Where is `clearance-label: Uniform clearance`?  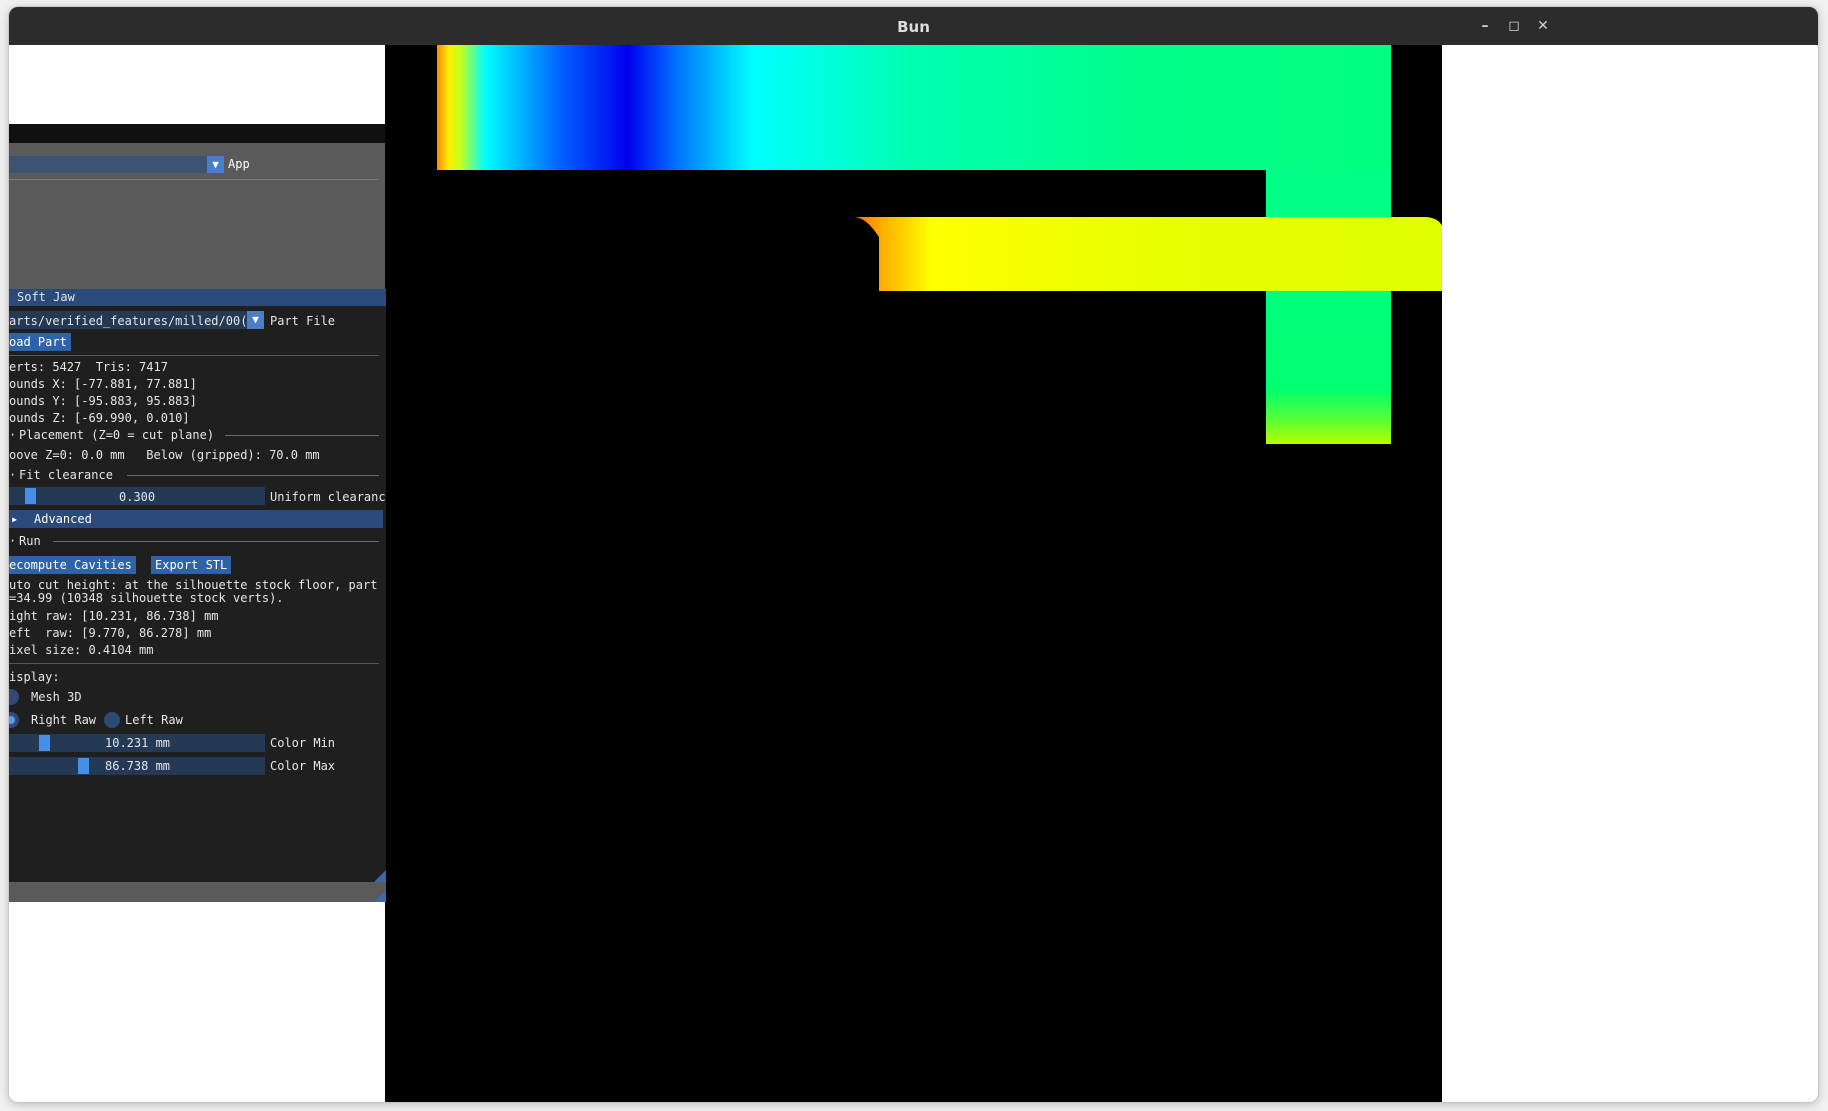 clearance-label: Uniform clearance is located at coordinates (328, 497).